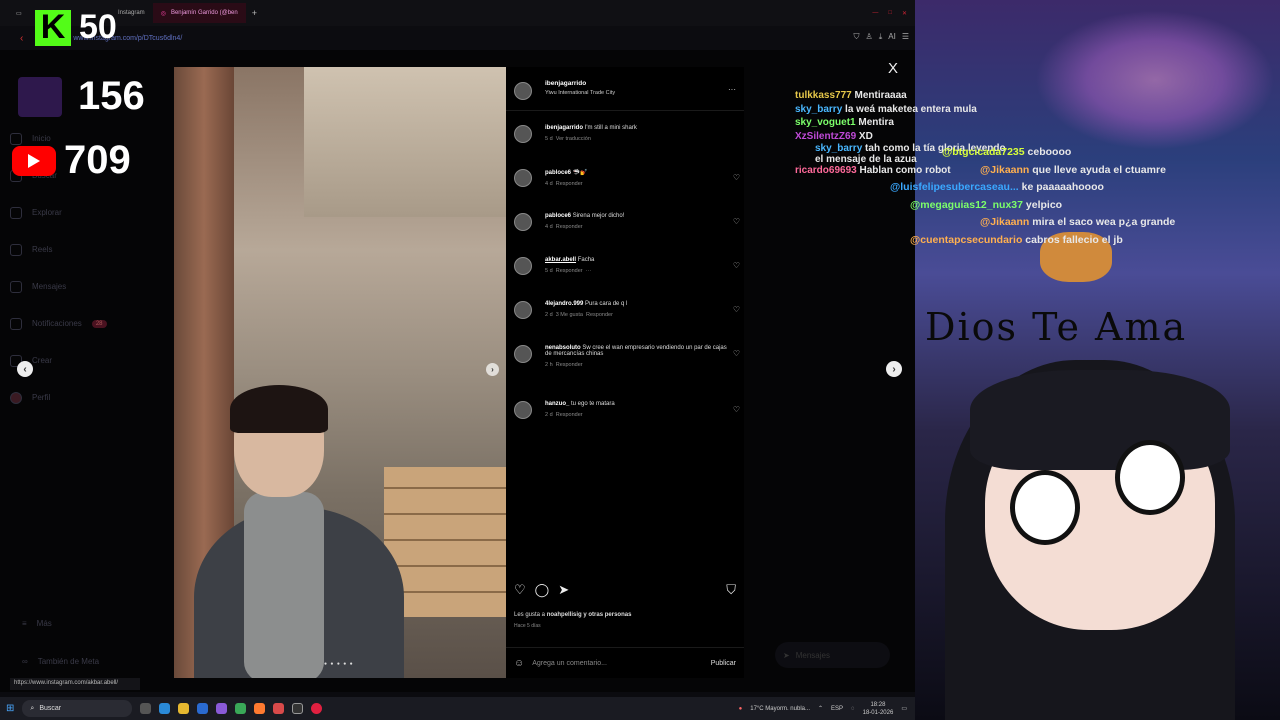  What do you see at coordinates (298, 708) in the screenshot?
I see `obs-icon` at bounding box center [298, 708].